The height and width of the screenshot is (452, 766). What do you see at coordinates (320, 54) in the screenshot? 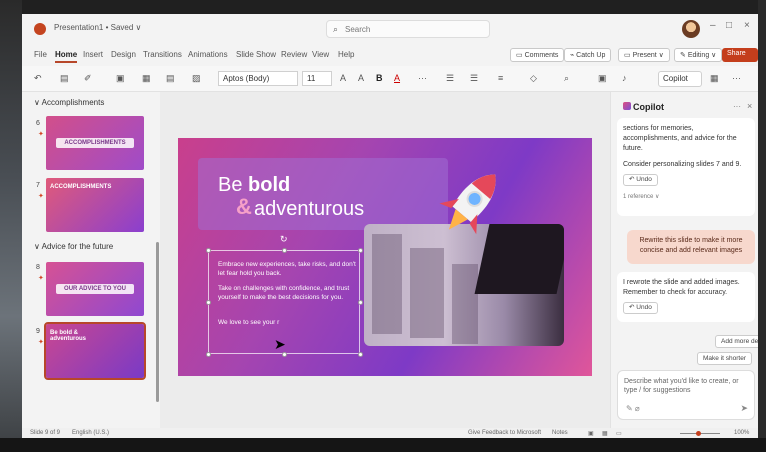
I see `tab-view: View` at bounding box center [320, 54].